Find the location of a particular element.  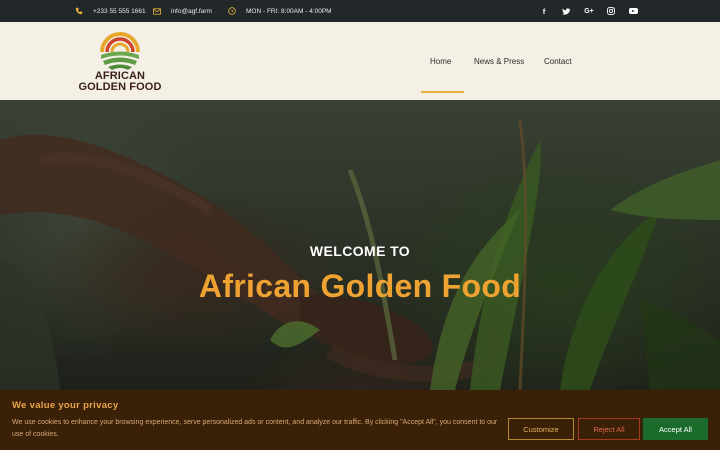

phone-contact: +233 55 555 1661 is located at coordinates (110, 11).